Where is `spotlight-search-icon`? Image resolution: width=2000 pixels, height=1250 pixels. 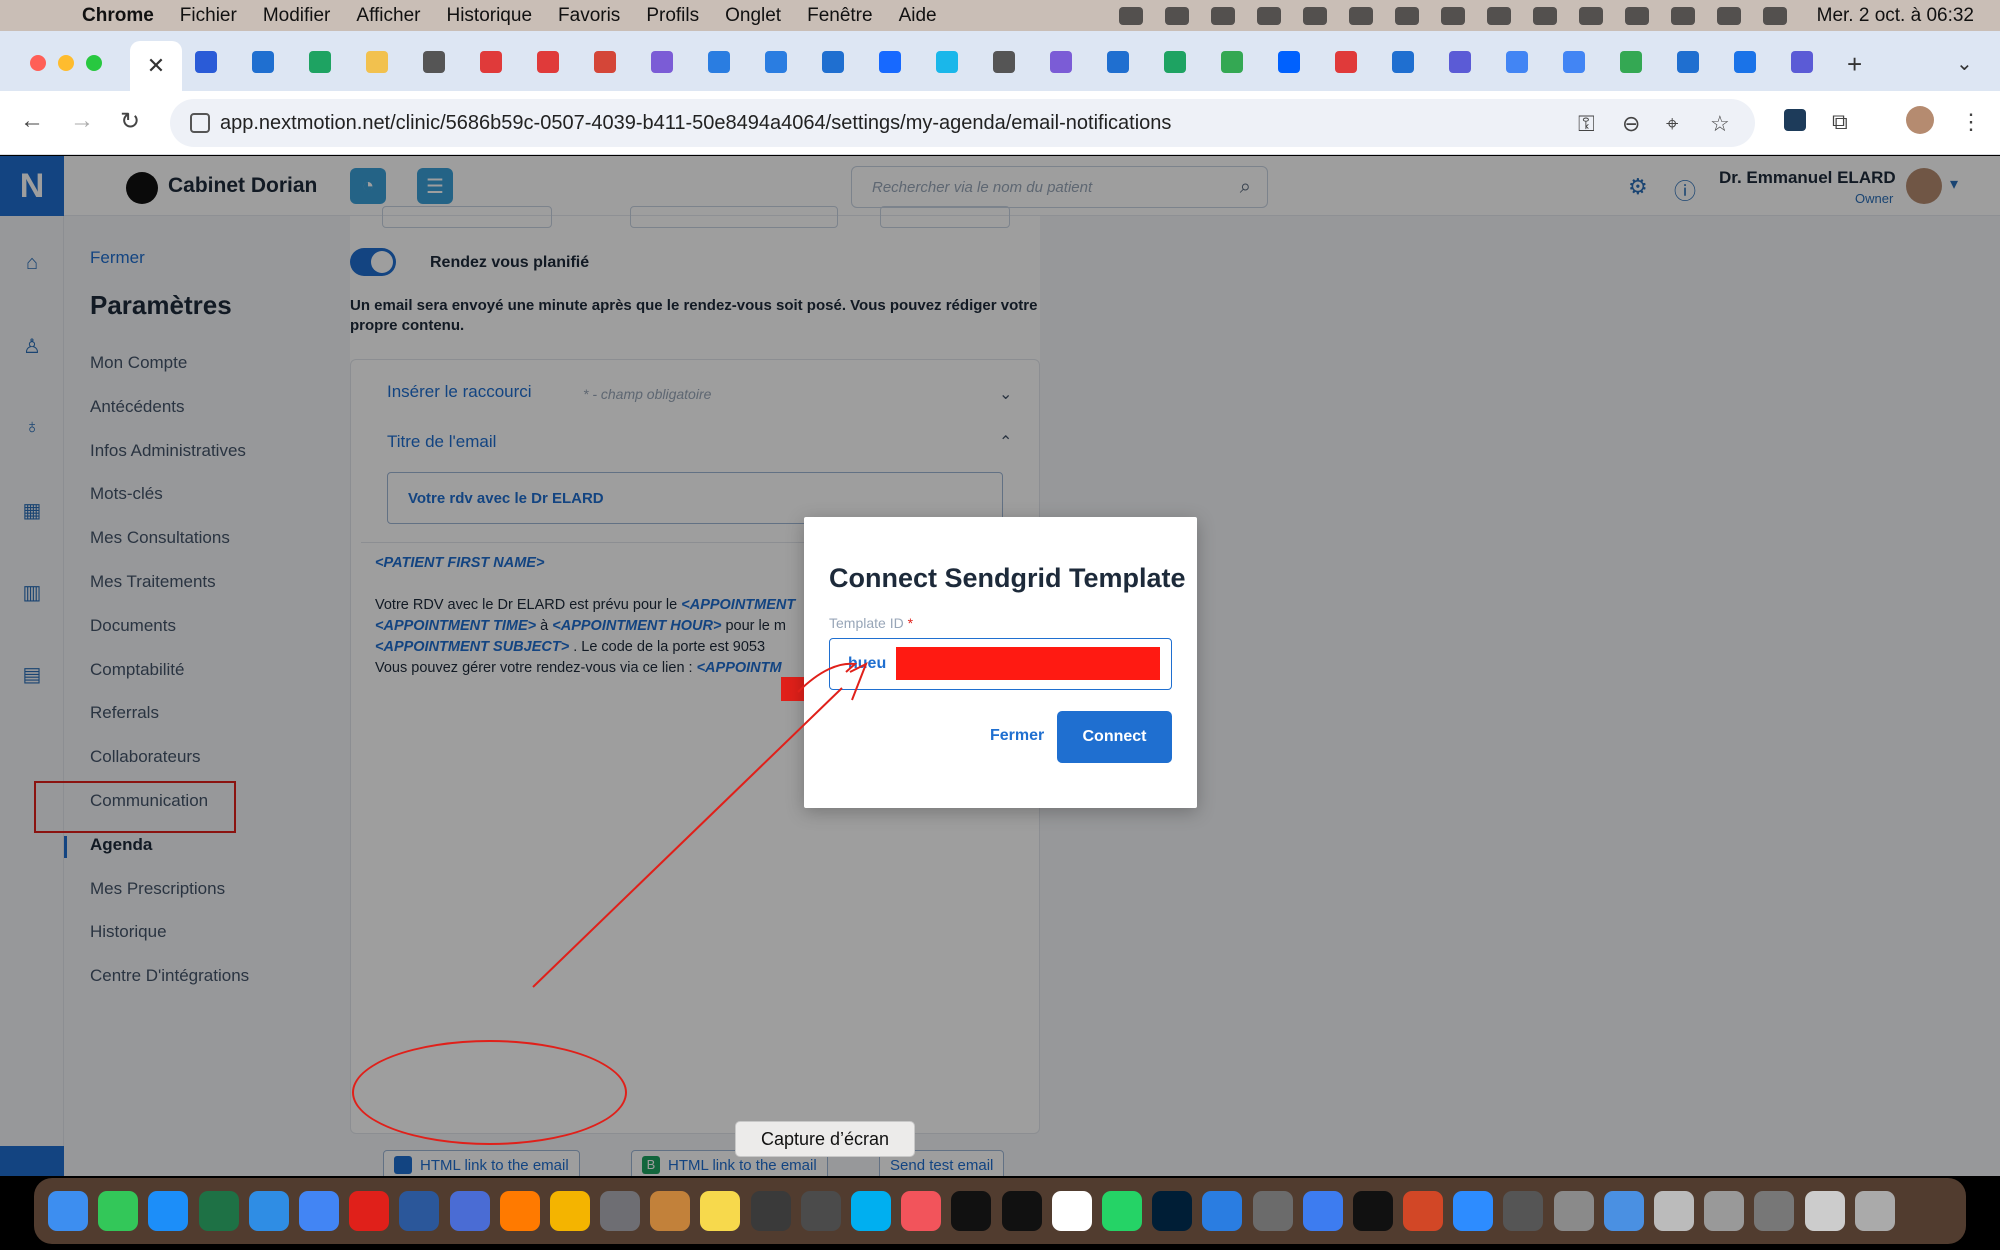 spotlight-search-icon is located at coordinates (1682, 15).